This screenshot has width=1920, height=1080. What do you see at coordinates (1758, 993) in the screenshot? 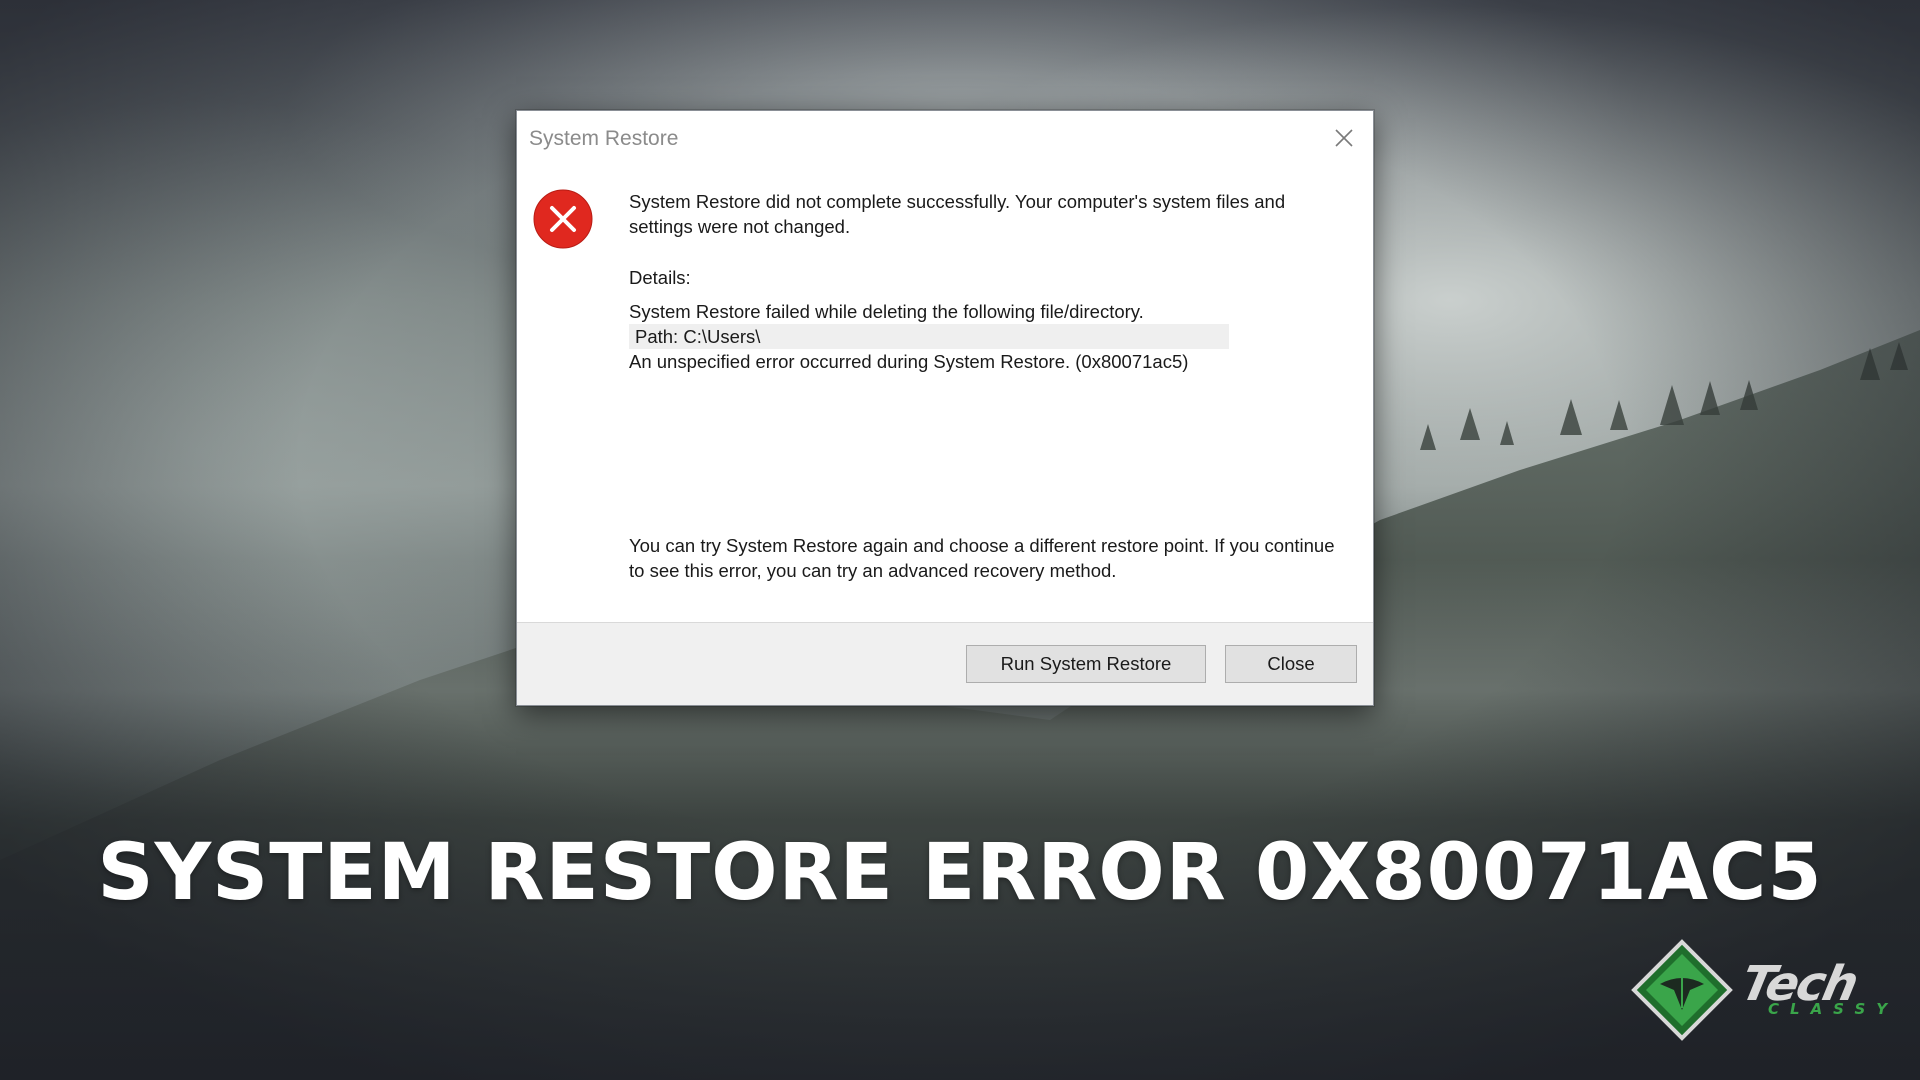
I see `techclassy-logo: Tech CLASSY` at bounding box center [1758, 993].